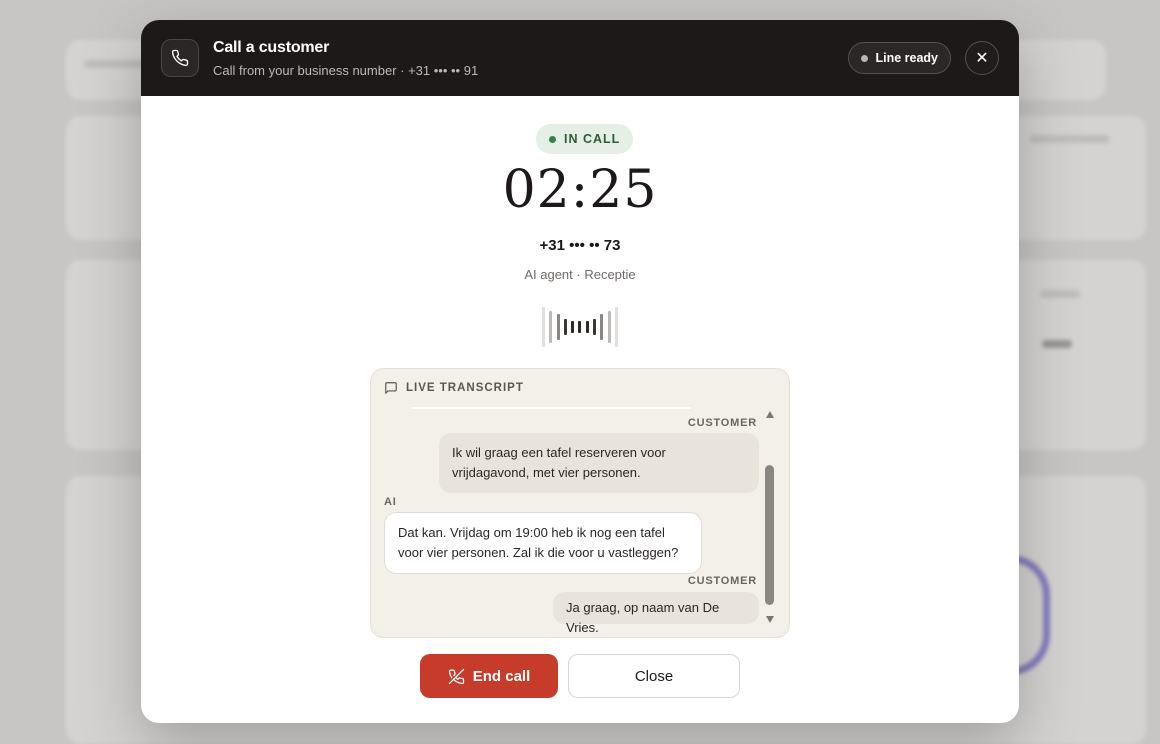 Image resolution: width=1160 pixels, height=744 pixels. What do you see at coordinates (456, 676) in the screenshot?
I see `phone-off-icon` at bounding box center [456, 676].